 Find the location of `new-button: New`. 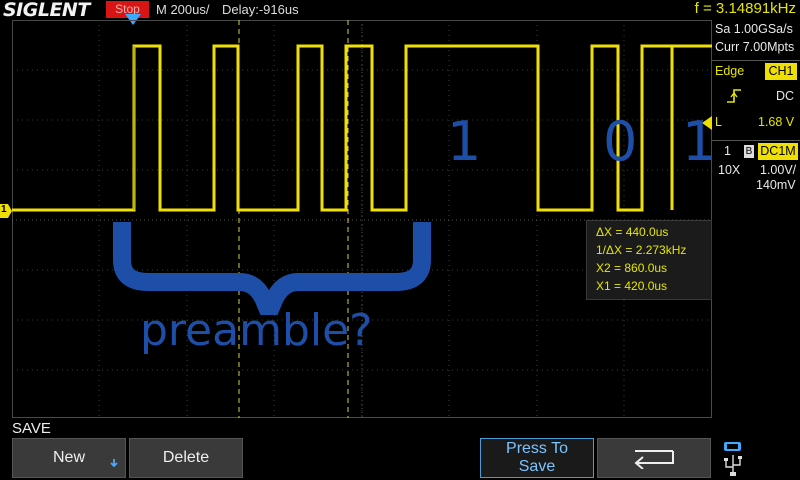

new-button: New is located at coordinates (69, 458).